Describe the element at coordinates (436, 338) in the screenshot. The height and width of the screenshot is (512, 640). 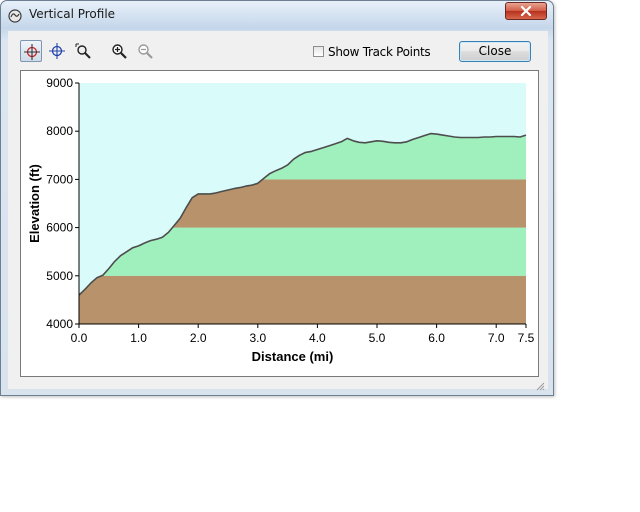
I see `x-tick-label: 6.0` at that location.